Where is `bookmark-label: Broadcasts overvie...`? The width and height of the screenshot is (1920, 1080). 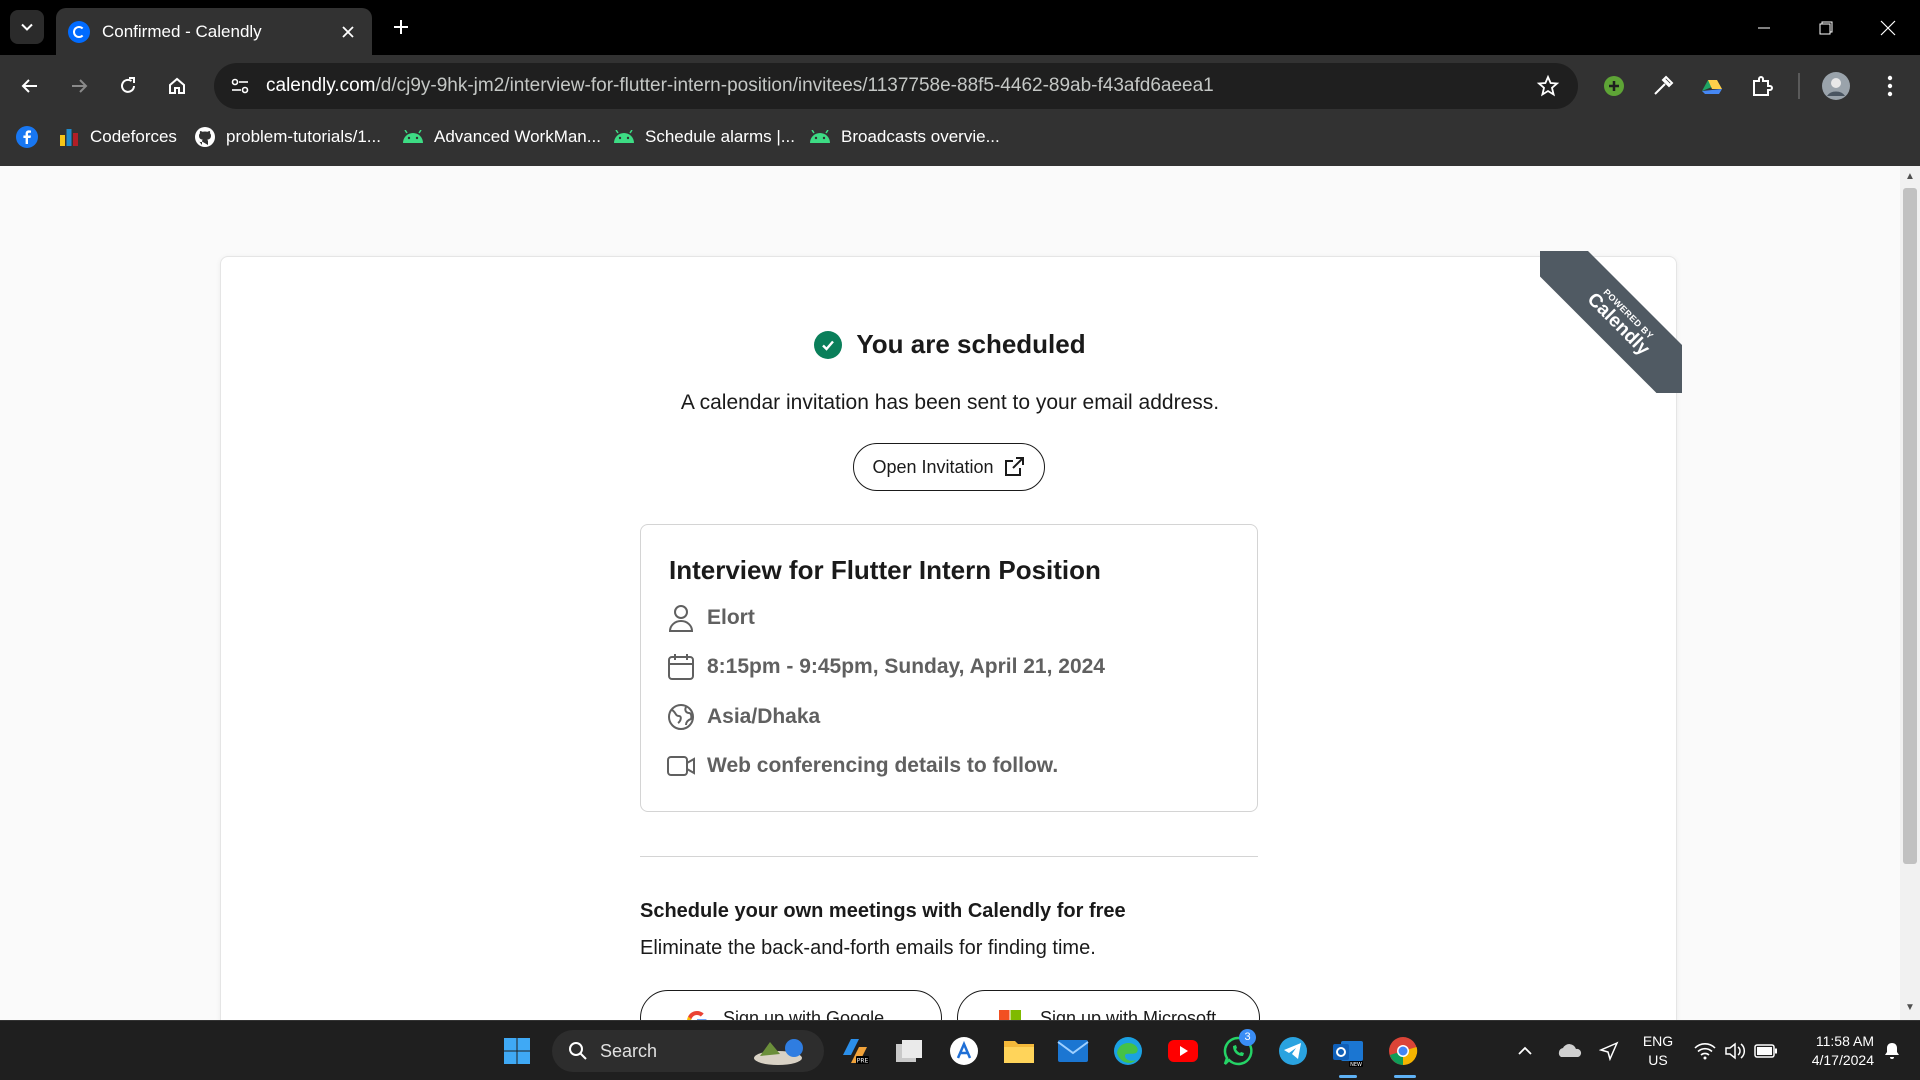 bookmark-label: Broadcasts overvie... is located at coordinates (920, 136).